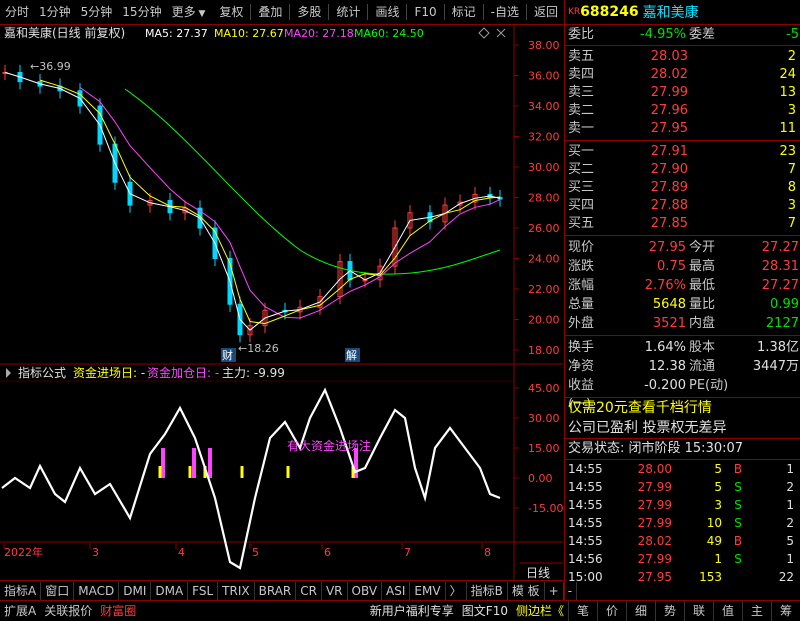 The width and height of the screenshot is (800, 621). I want to click on status-bar: 扩展A 关联报价 财富圈 新用户福利专享 图文F10 侧边栏《 笔价细势联值主筹, so click(400, 610).